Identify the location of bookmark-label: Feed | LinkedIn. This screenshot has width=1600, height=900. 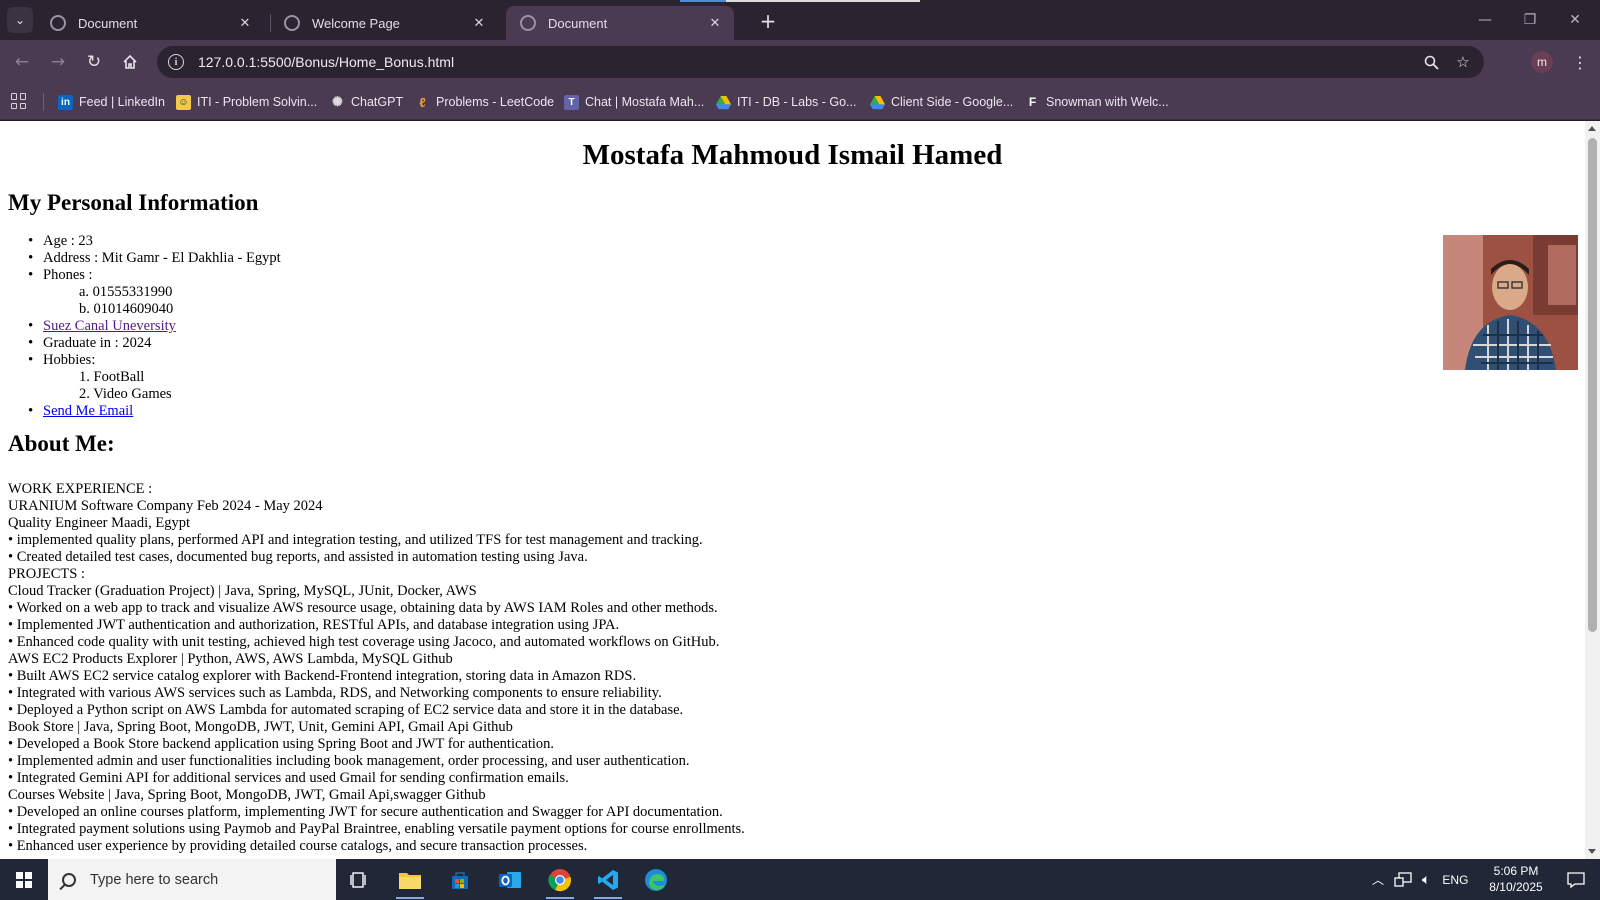
(122, 102).